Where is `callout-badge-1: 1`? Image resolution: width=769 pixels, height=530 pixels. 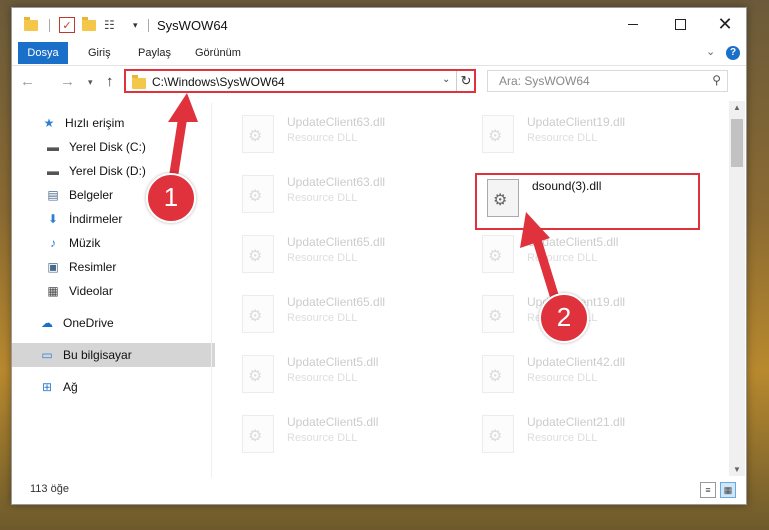 callout-badge-1: 1 is located at coordinates (171, 198).